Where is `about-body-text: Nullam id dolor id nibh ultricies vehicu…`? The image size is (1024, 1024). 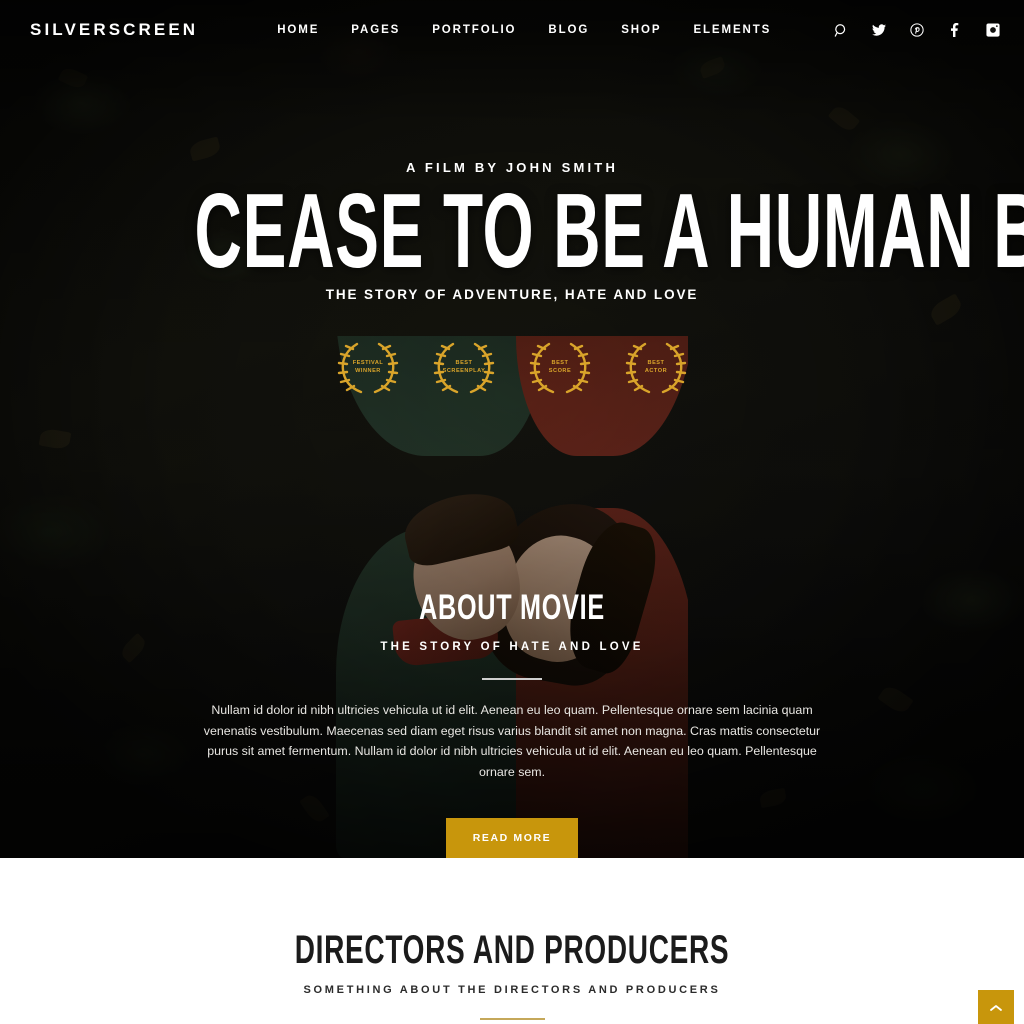
about-body-text: Nullam id dolor id nibh ultricies vehicu… is located at coordinates (512, 741).